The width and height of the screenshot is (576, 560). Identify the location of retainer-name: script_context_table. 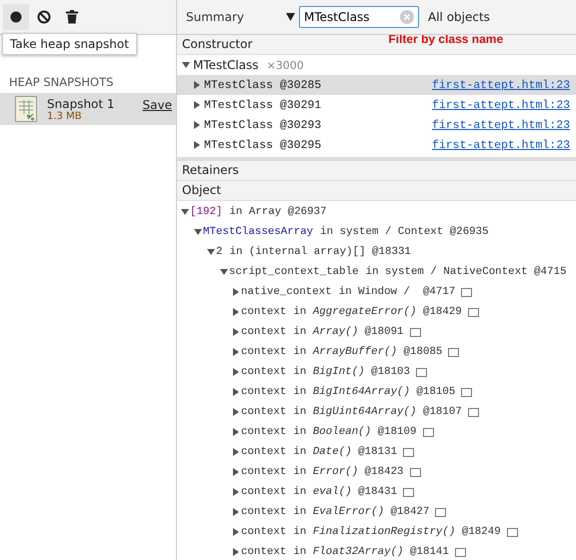
(294, 272).